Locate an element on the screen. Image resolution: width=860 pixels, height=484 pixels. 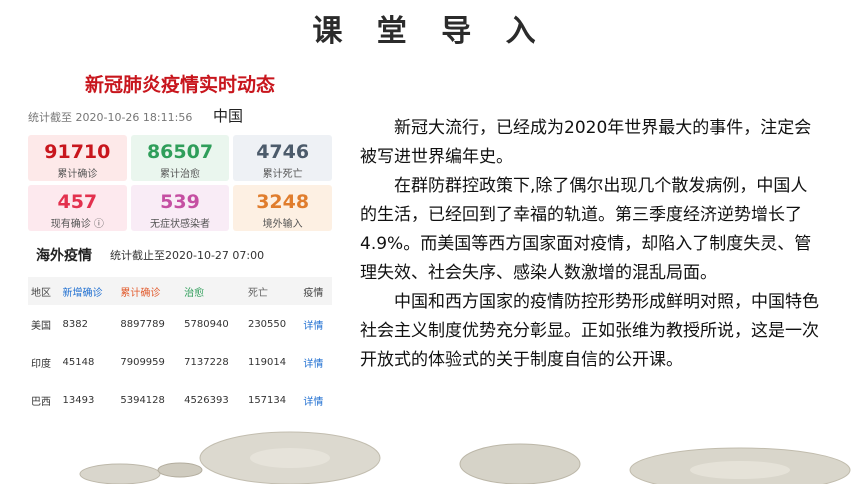
table-header-row: 地区 新增确诊 累计确诊 治愈 死亡 疫情 is located at coordinates (180, 291).